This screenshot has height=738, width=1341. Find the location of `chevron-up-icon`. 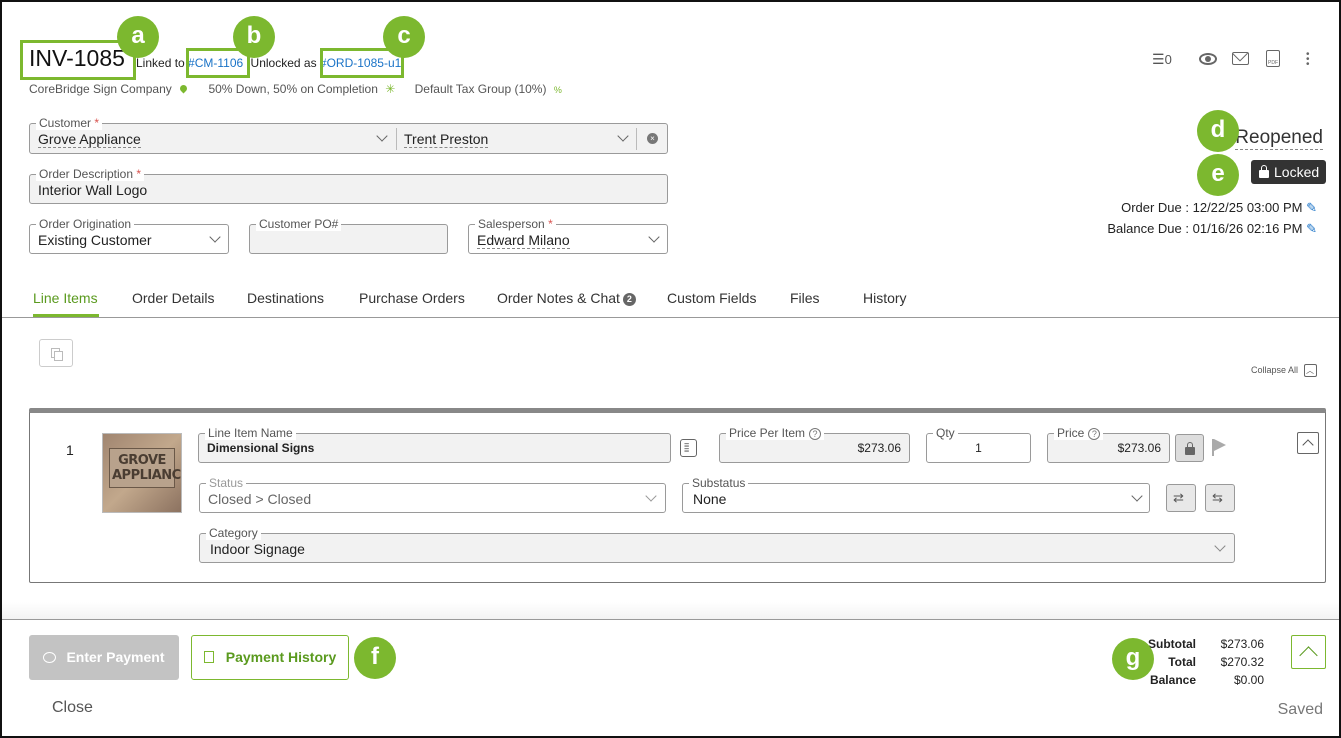

chevron-up-icon is located at coordinates (1308, 655).